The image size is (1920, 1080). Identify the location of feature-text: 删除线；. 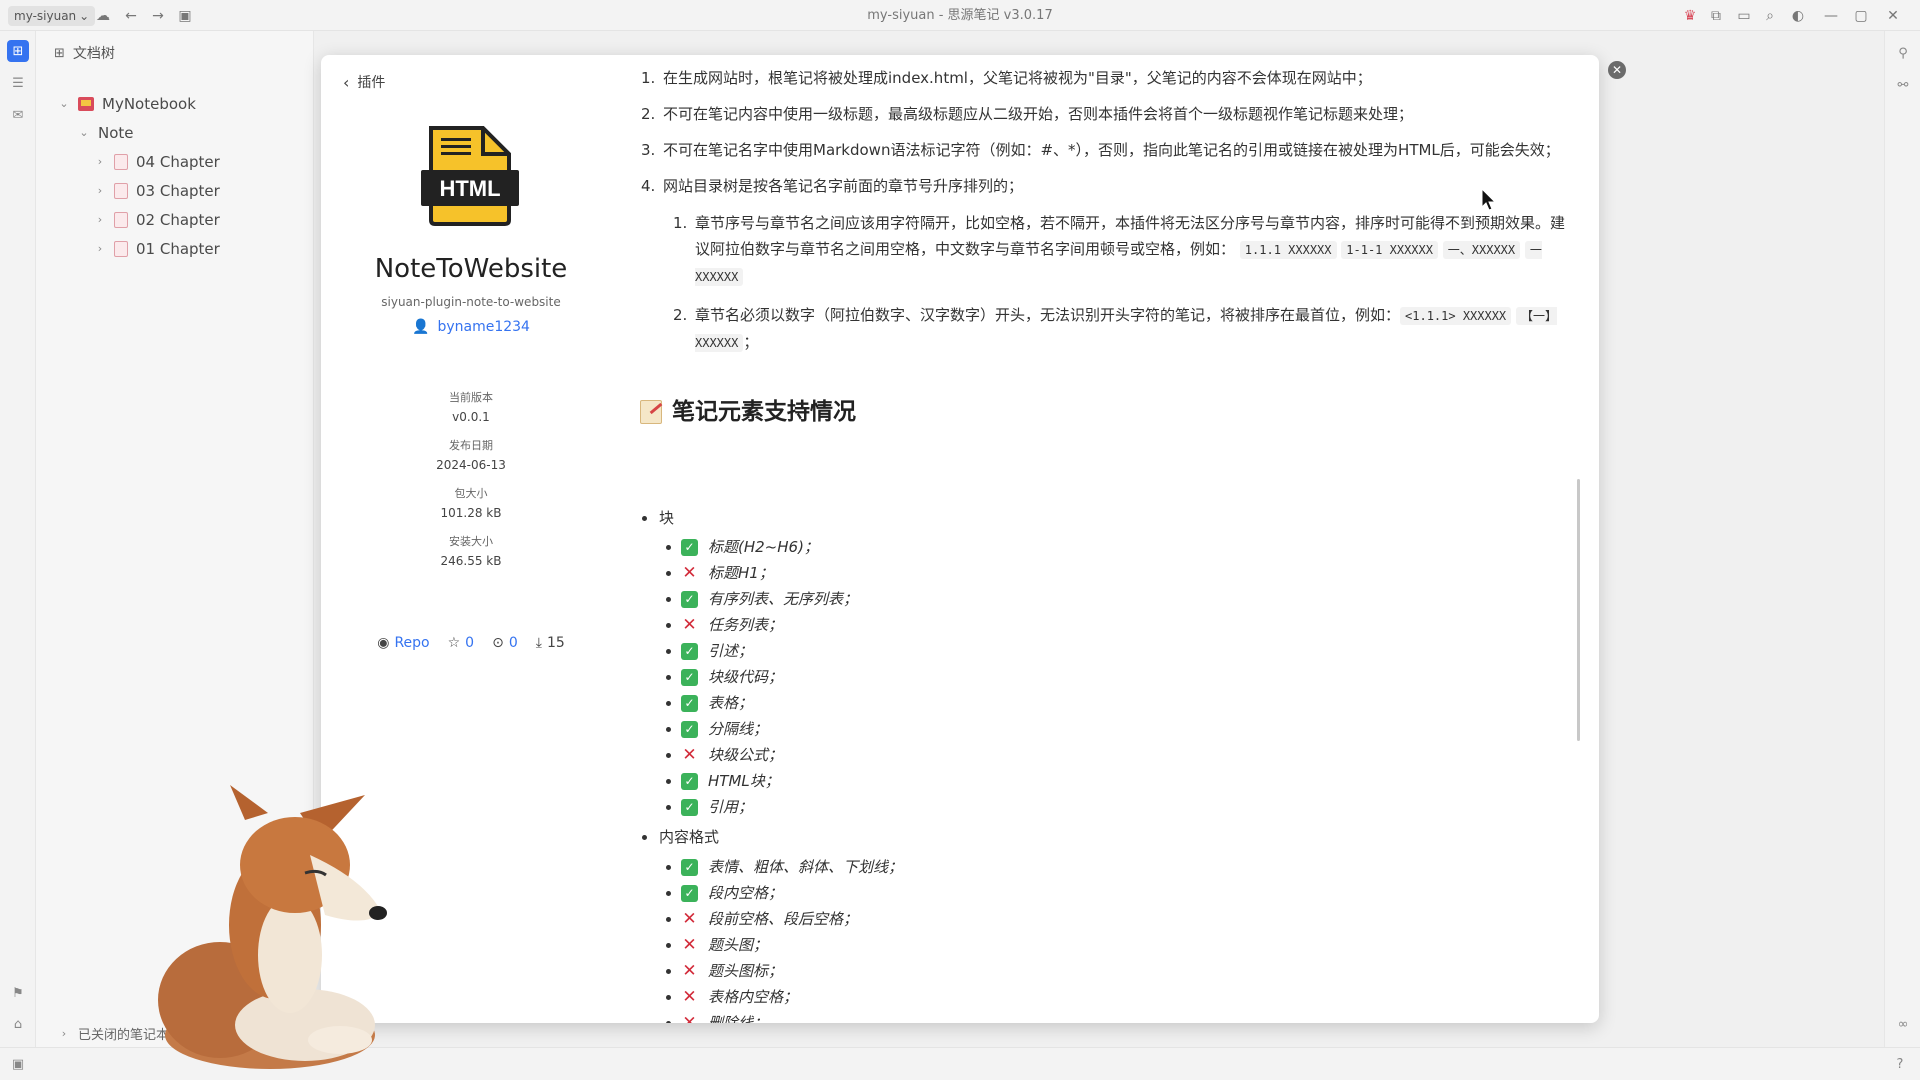
(738, 1018).